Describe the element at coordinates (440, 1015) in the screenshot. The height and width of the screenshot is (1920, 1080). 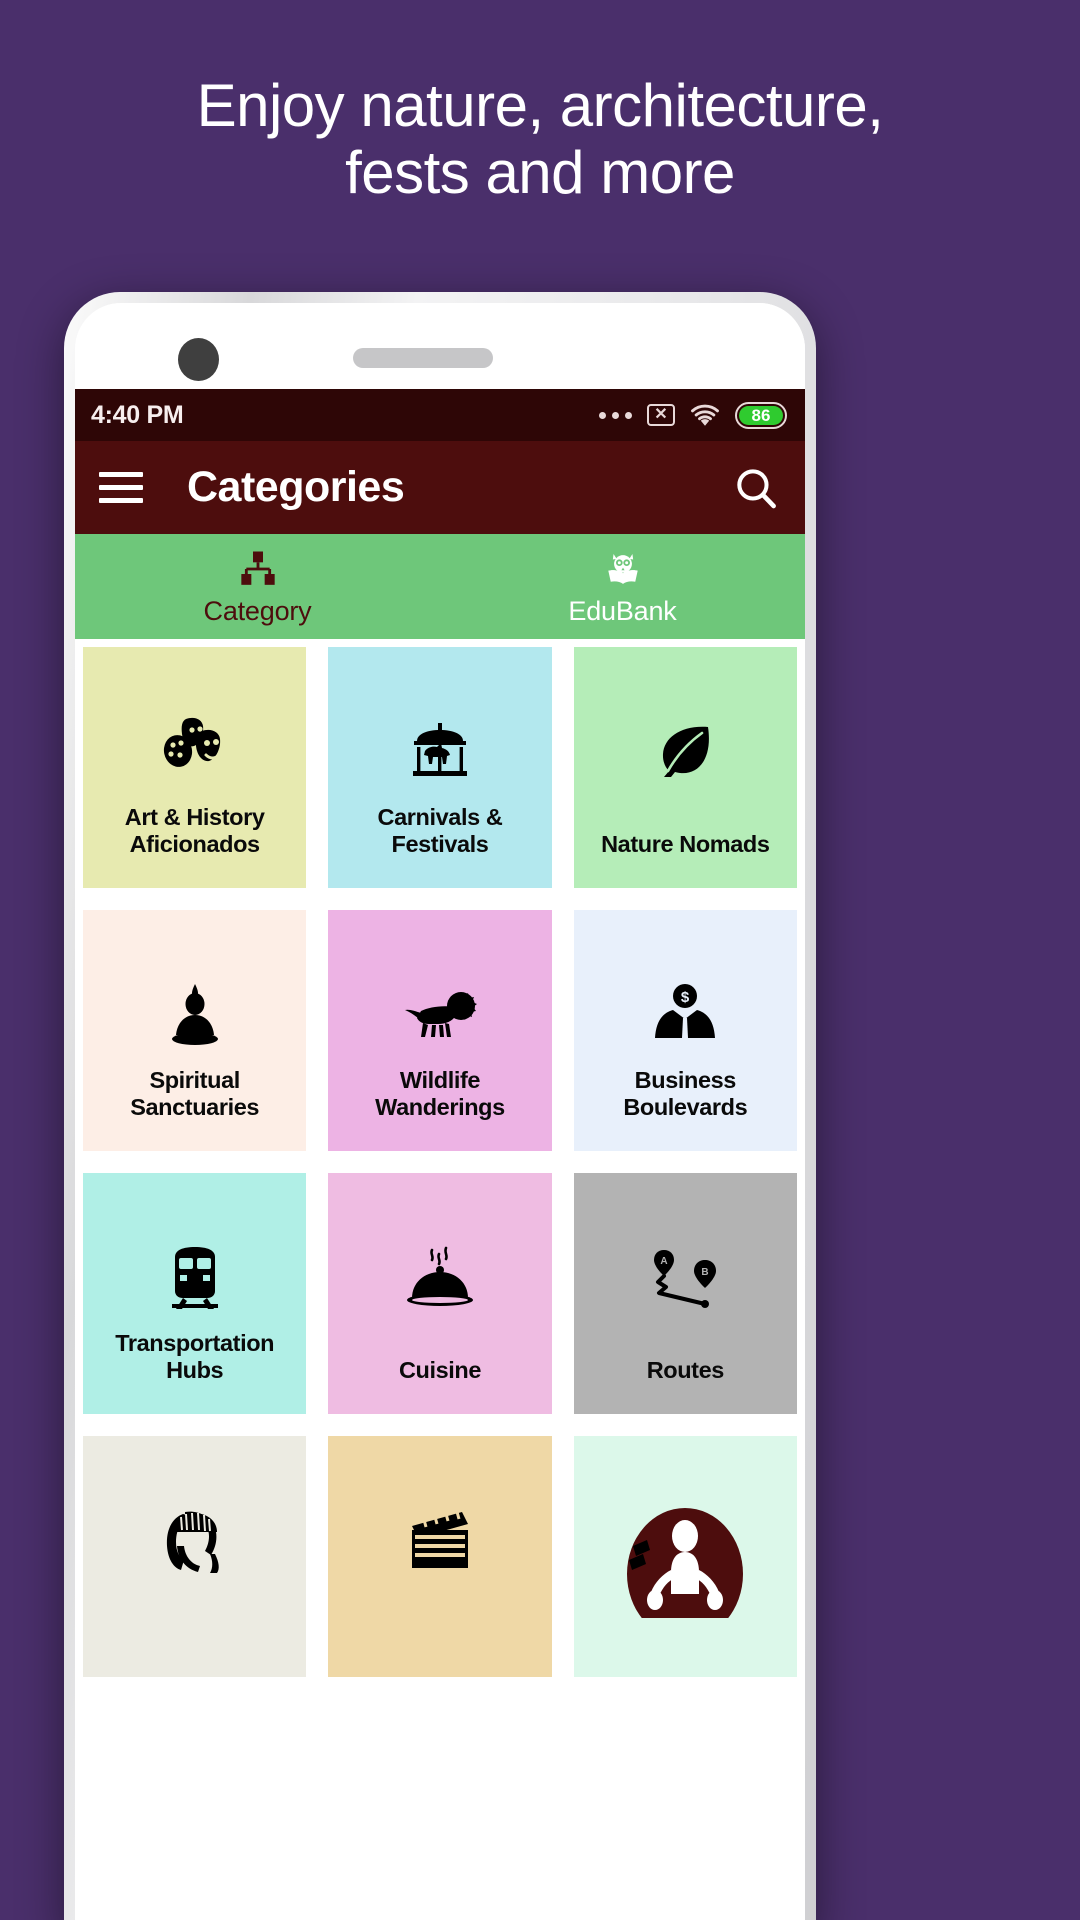
I see `lion-icon` at that location.